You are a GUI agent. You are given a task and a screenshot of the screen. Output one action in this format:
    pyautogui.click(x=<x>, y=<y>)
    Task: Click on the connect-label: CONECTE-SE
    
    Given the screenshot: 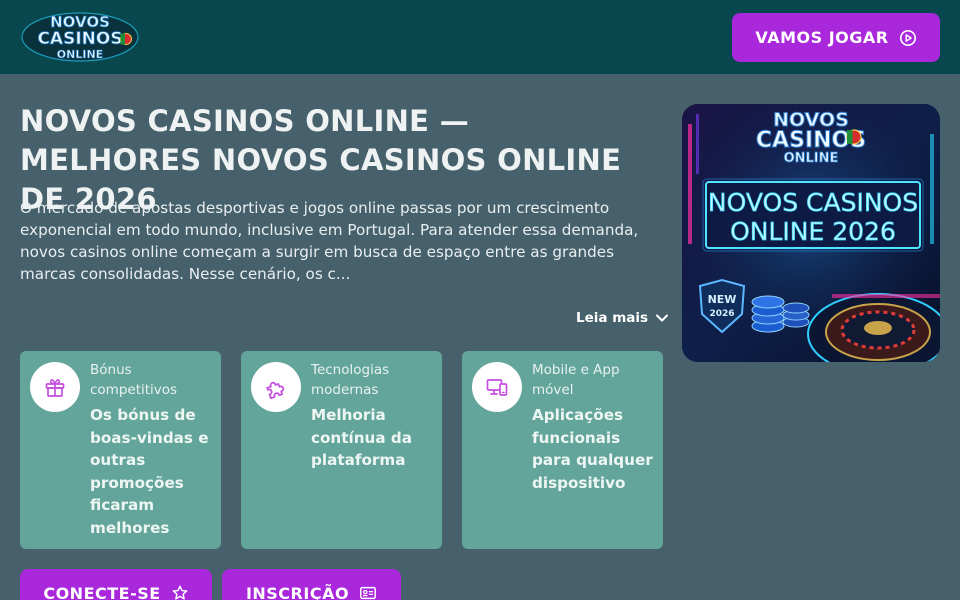 What is the action you would take?
    pyautogui.click(x=102, y=591)
    